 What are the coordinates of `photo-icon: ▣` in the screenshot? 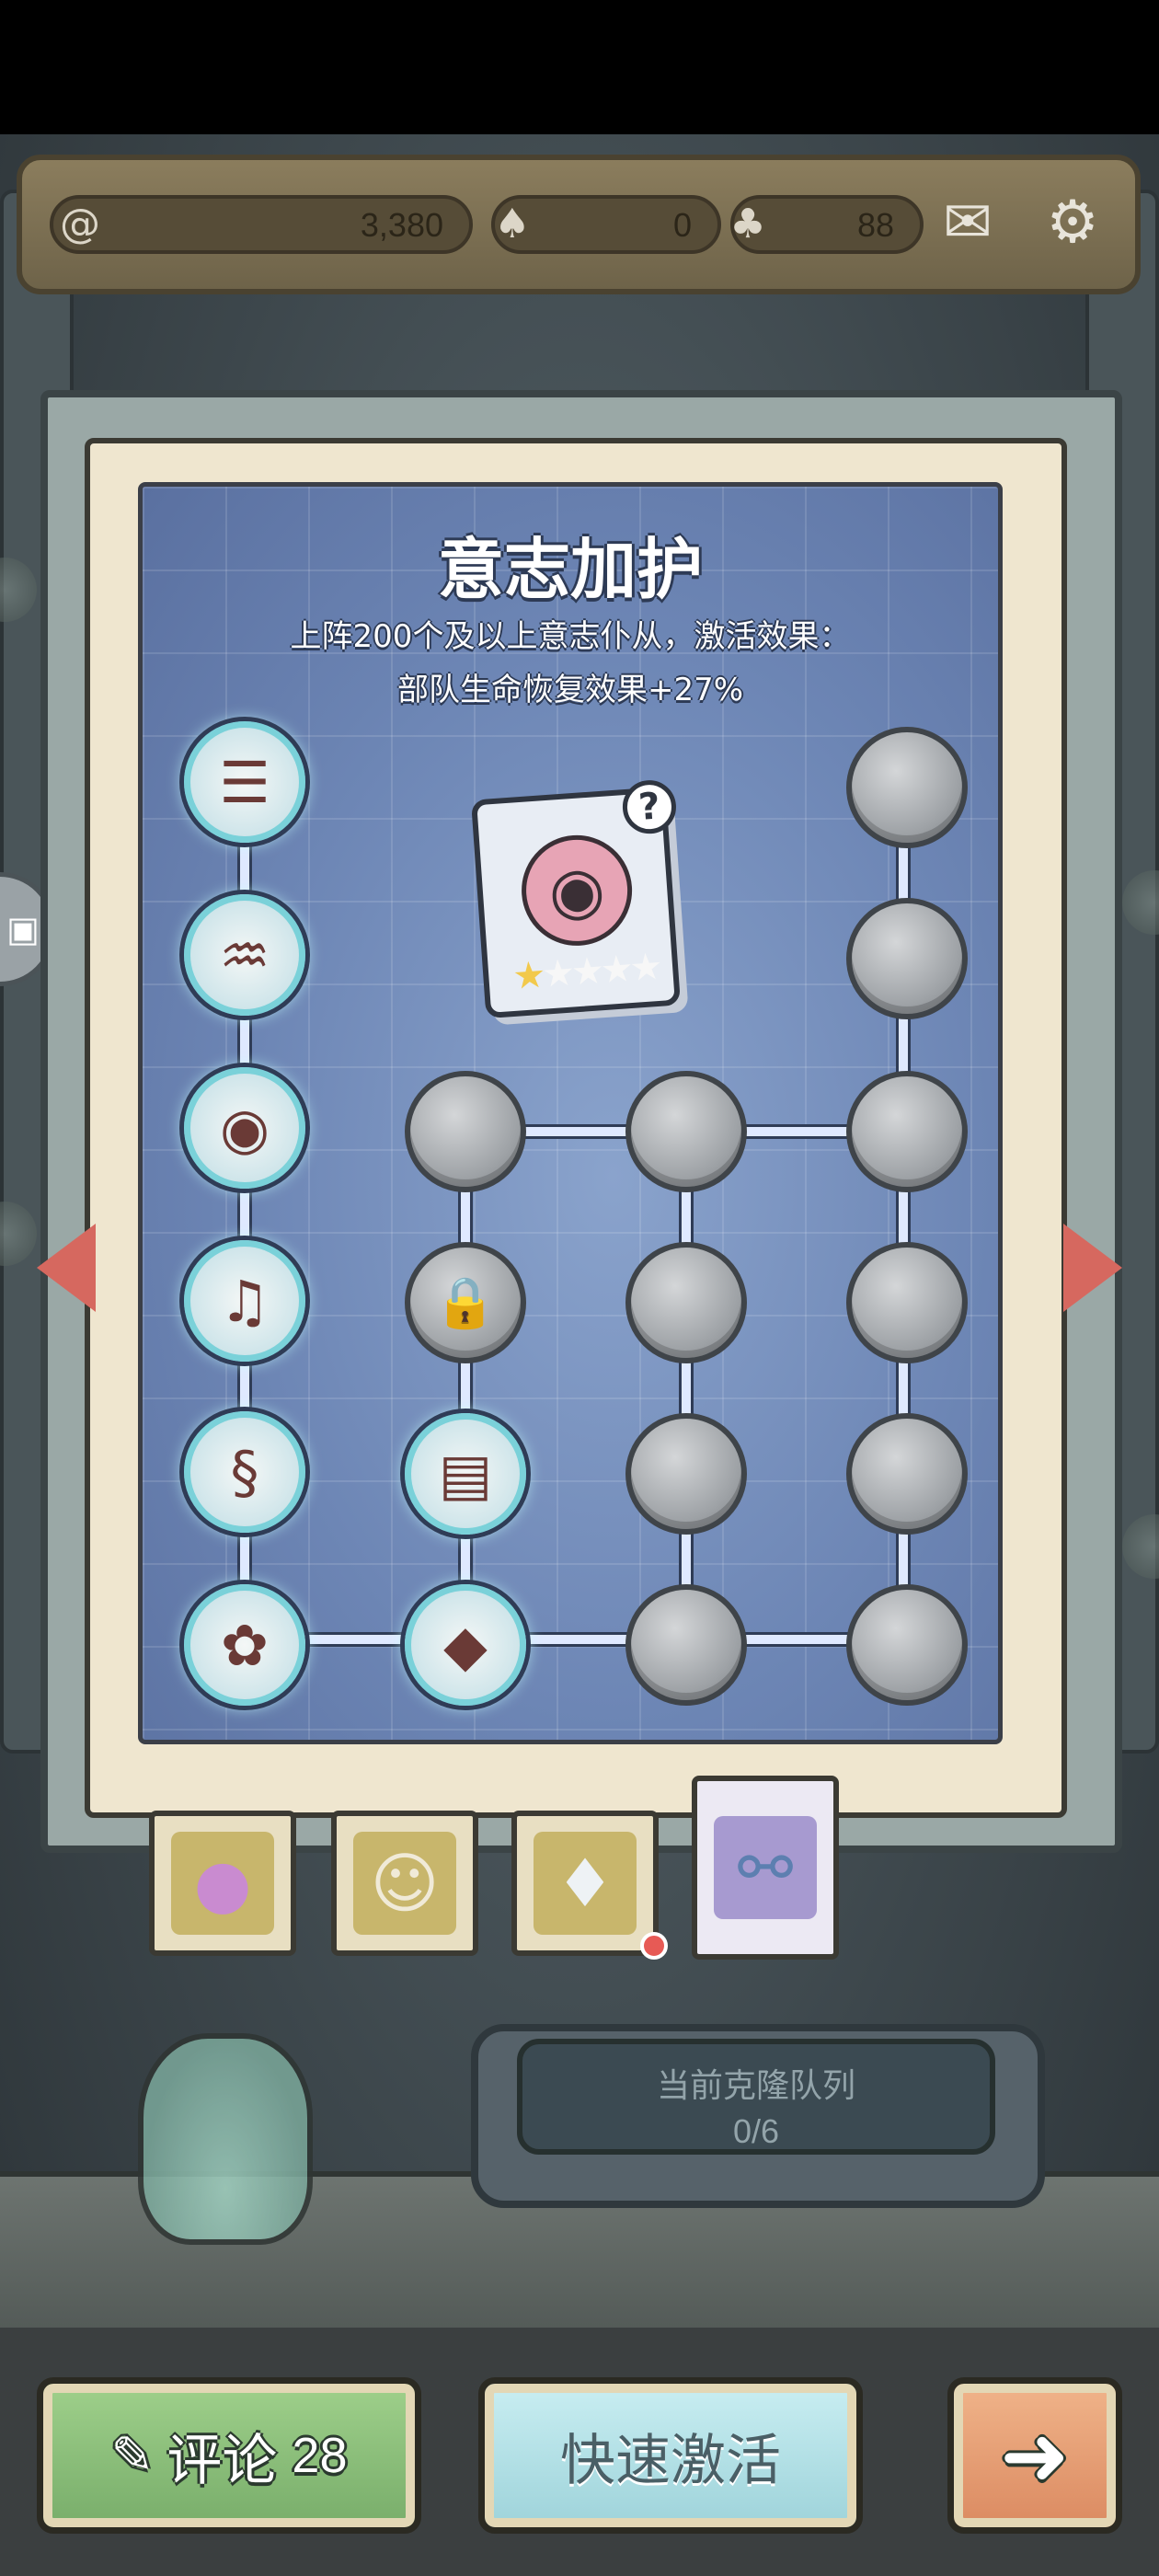 It's located at (23, 929).